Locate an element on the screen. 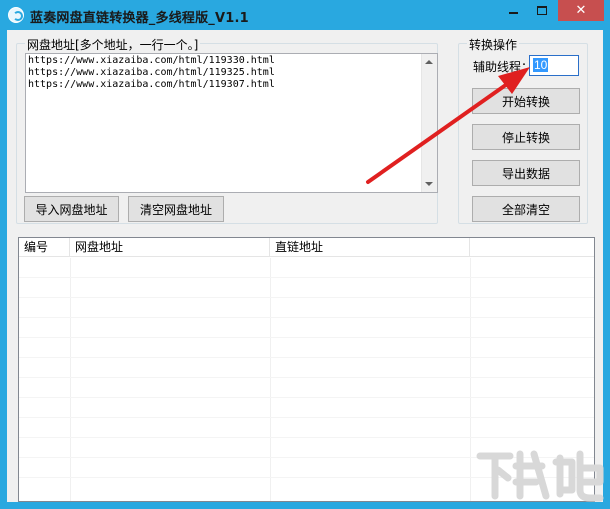 This screenshot has height=509, width=610. window-title: 蓝奏网盘直链转换器_多线程版_V1.1 is located at coordinates (139, 18).